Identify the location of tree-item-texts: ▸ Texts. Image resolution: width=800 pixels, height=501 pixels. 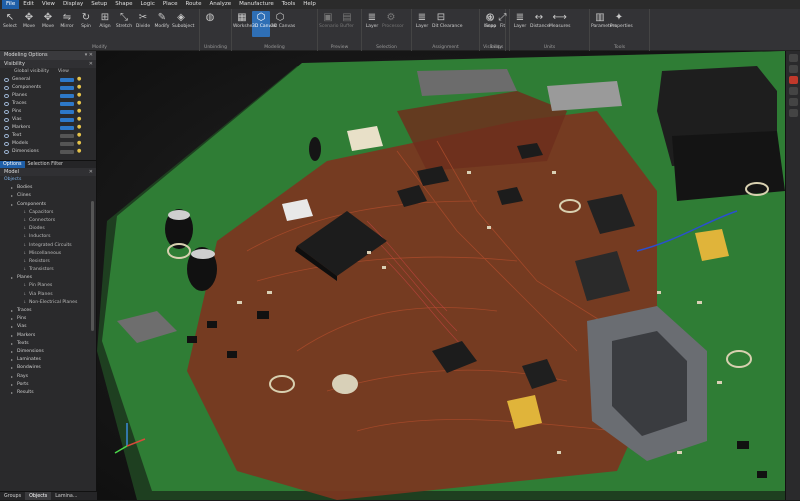
(48, 344).